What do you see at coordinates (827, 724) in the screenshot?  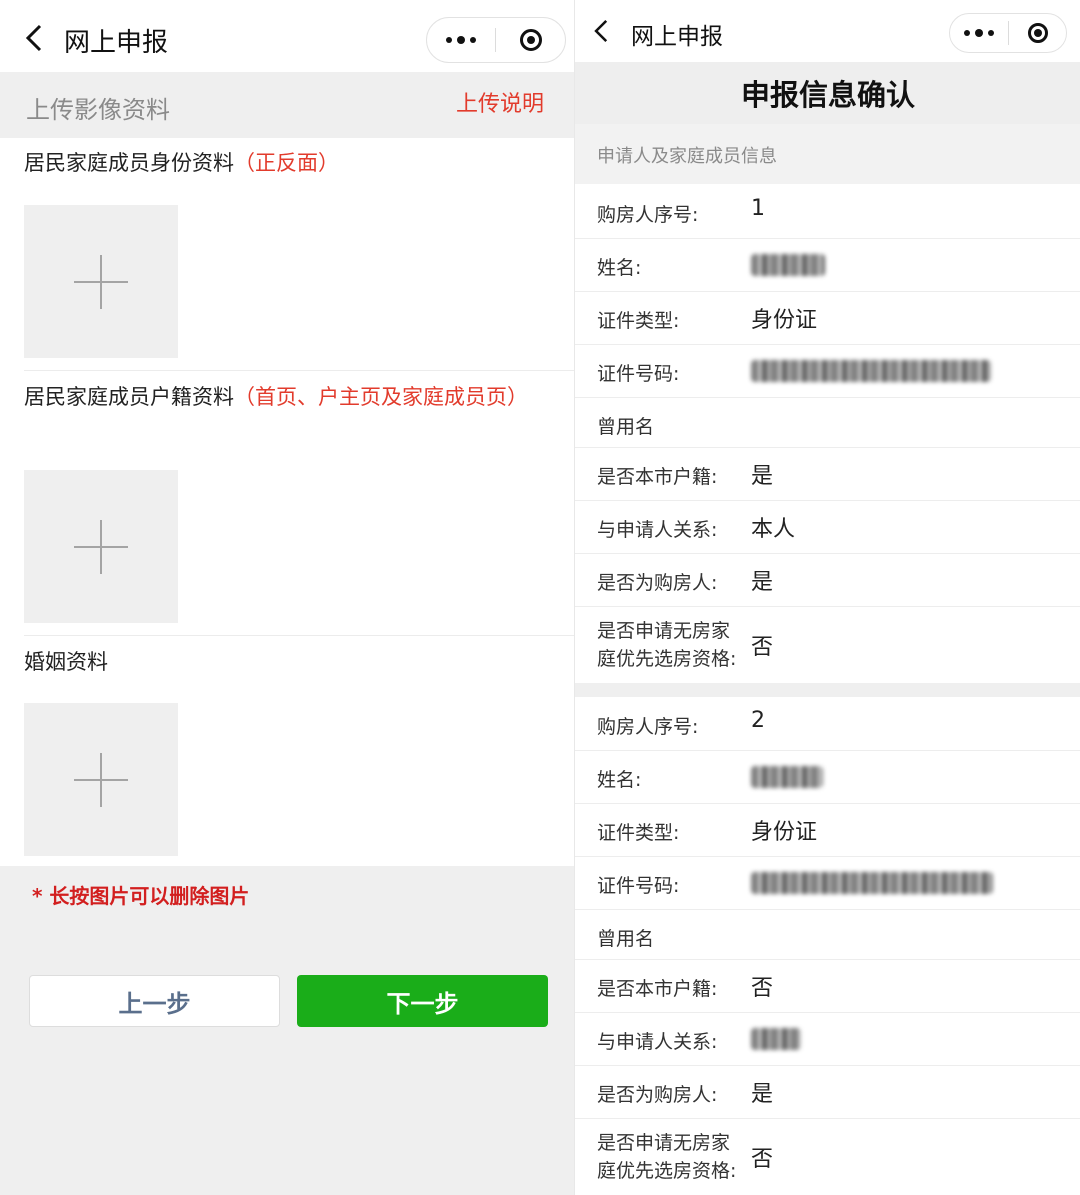 I see `info-row: 购房人序号: 2` at bounding box center [827, 724].